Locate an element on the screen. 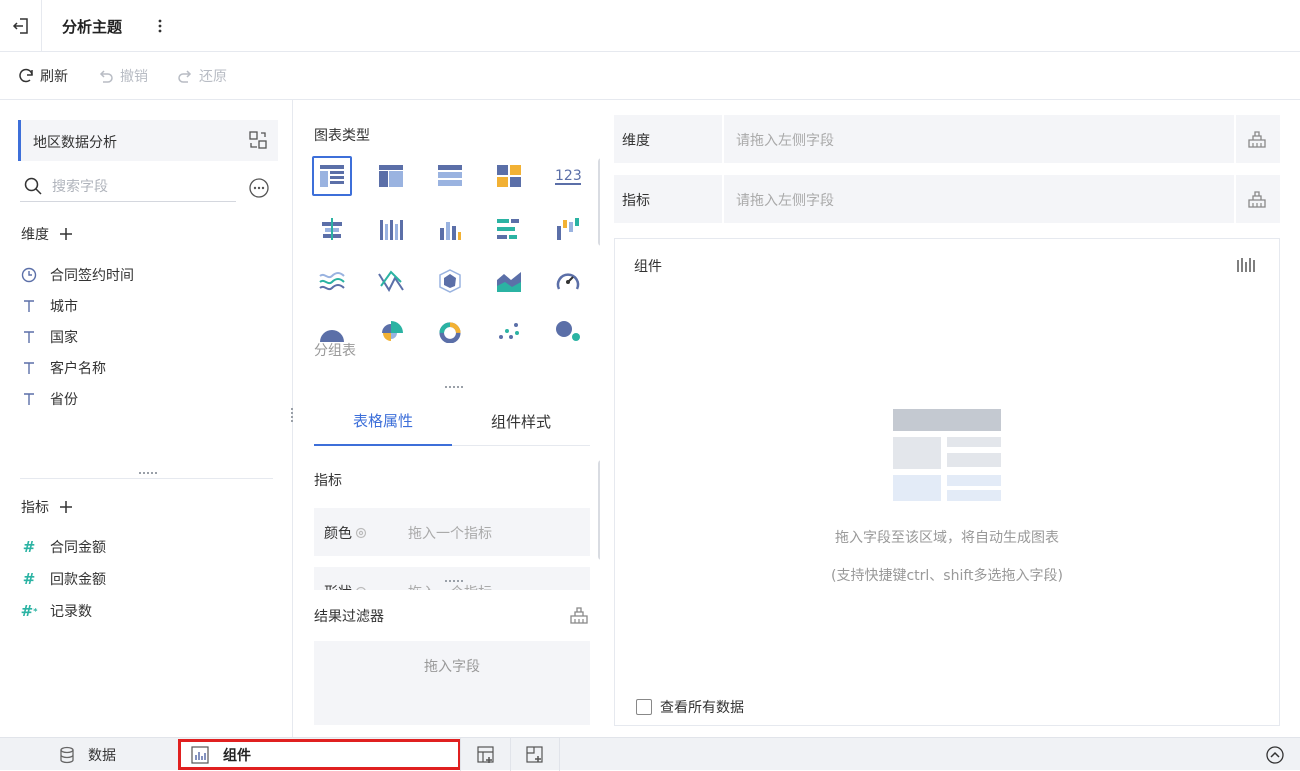 The width and height of the screenshot is (1300, 771). chart-type-multi-column is located at coordinates (391, 229).